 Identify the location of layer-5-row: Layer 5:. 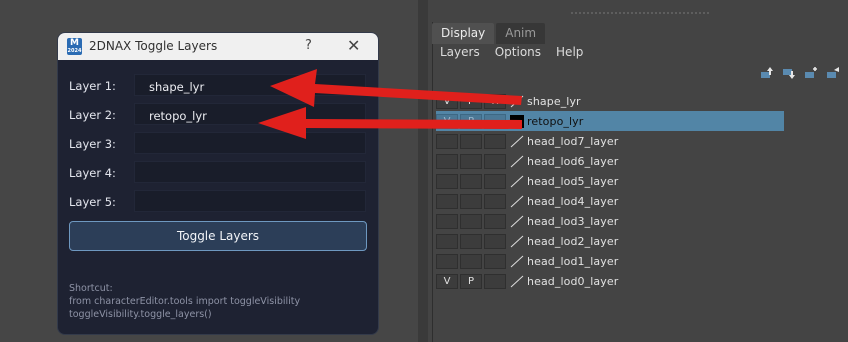
(218, 202).